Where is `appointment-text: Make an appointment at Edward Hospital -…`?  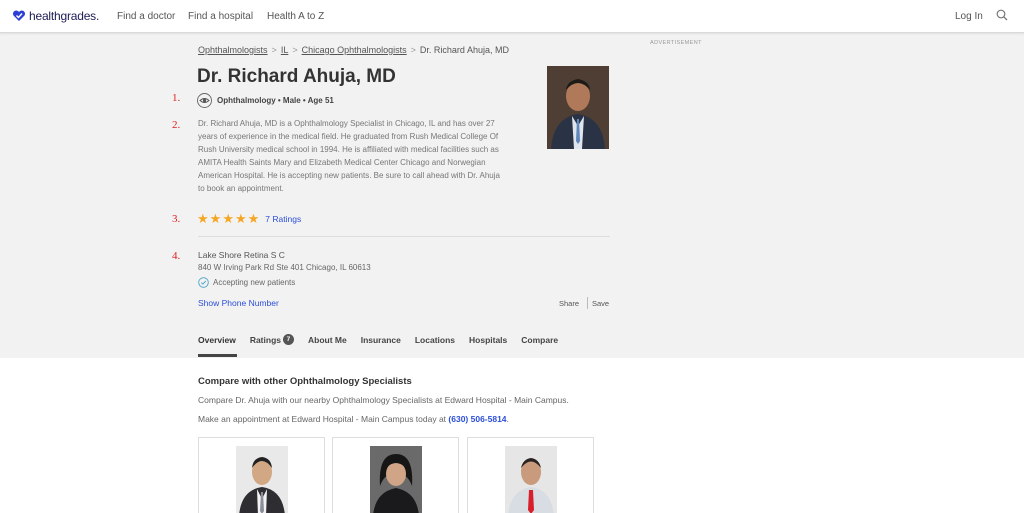 appointment-text: Make an appointment at Edward Hospital -… is located at coordinates (323, 419).